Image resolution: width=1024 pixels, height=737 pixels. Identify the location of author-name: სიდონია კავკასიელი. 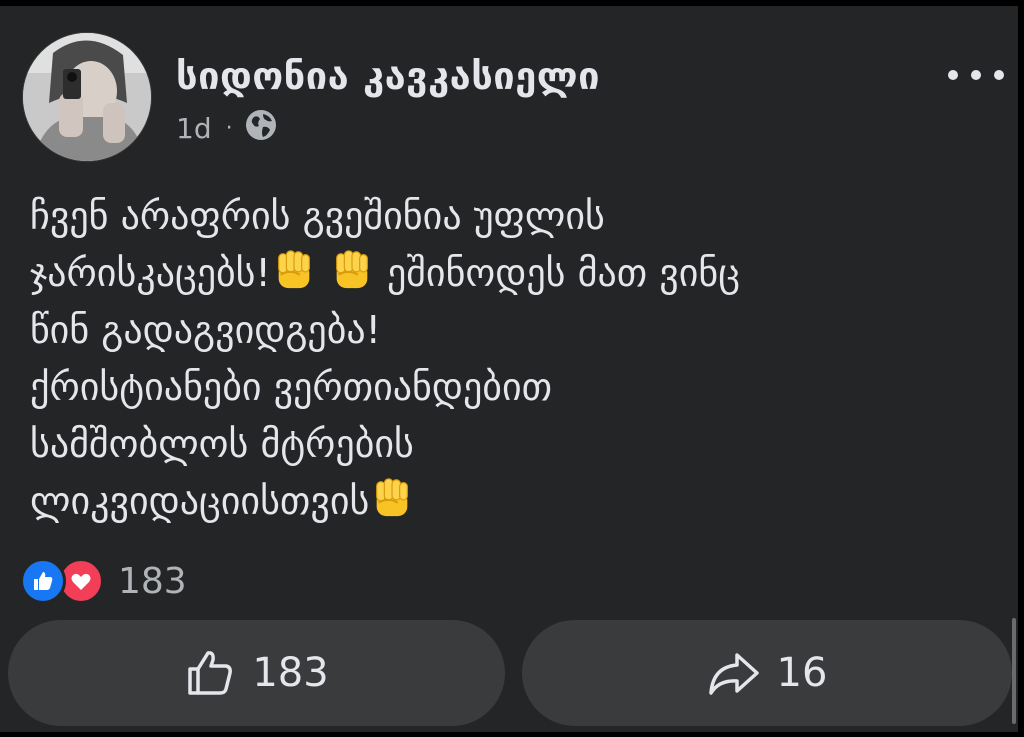
(388, 76).